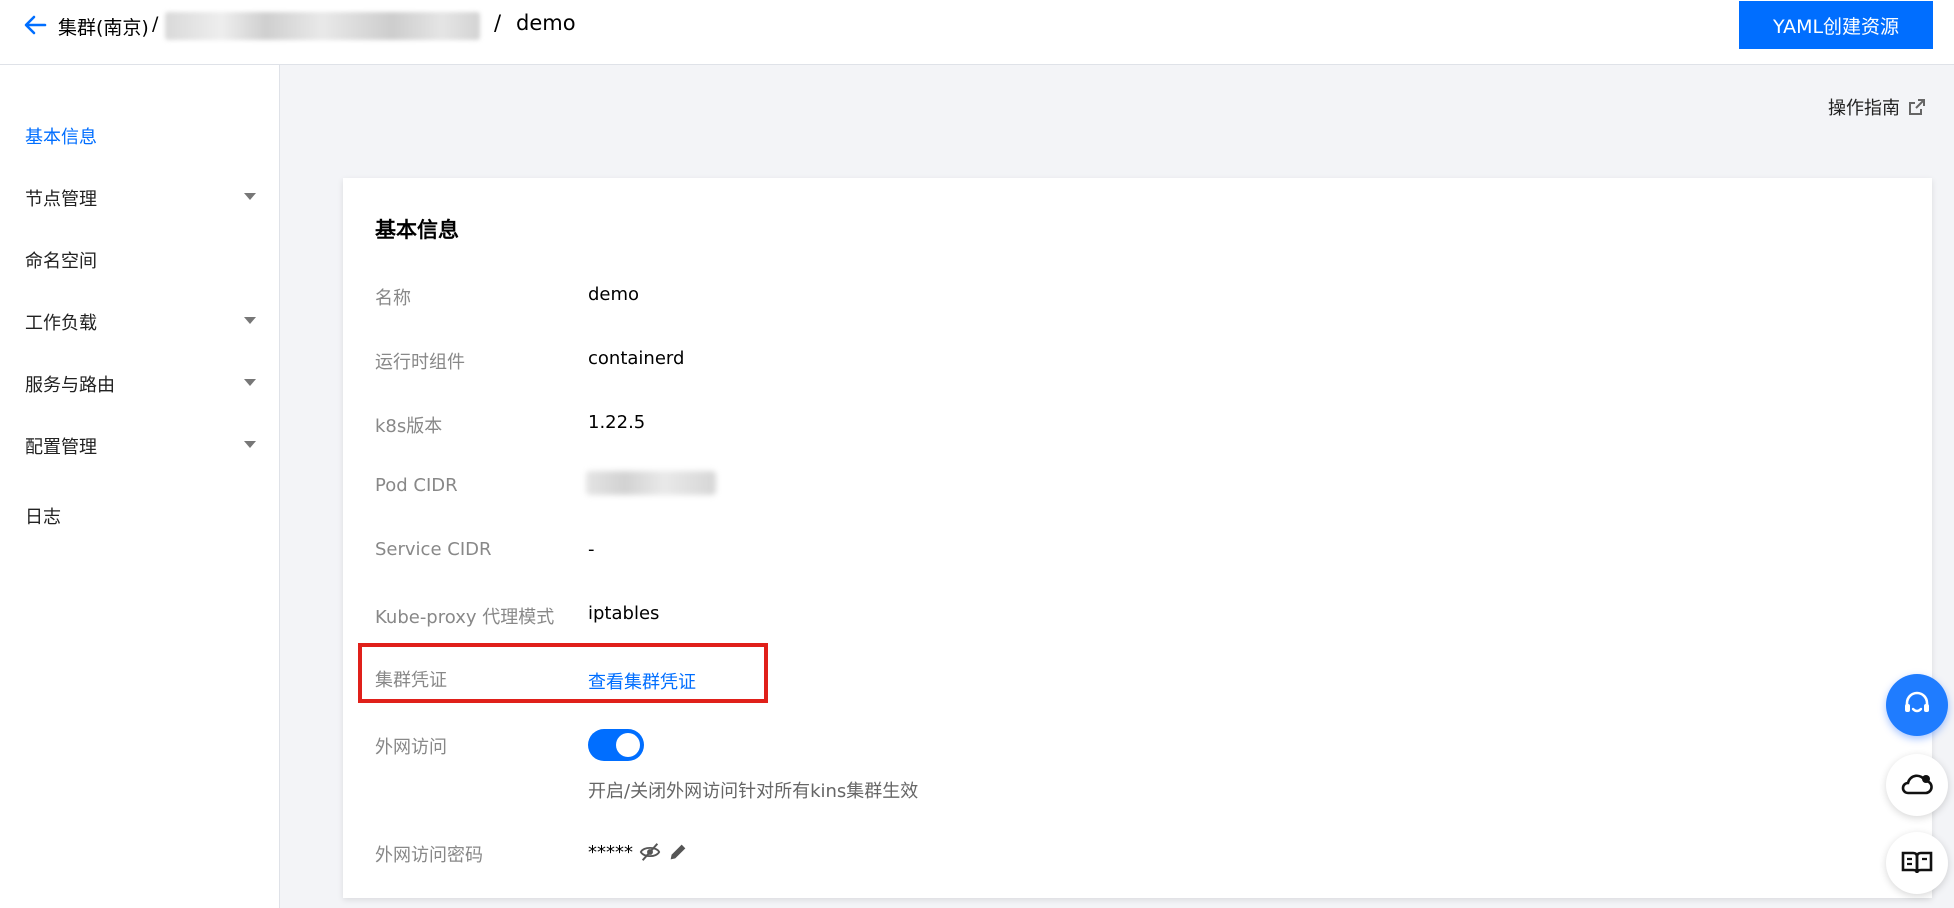 Image resolution: width=1954 pixels, height=908 pixels. Describe the element at coordinates (142, 446) in the screenshot. I see `sidebar-item-config: 配置管理` at that location.